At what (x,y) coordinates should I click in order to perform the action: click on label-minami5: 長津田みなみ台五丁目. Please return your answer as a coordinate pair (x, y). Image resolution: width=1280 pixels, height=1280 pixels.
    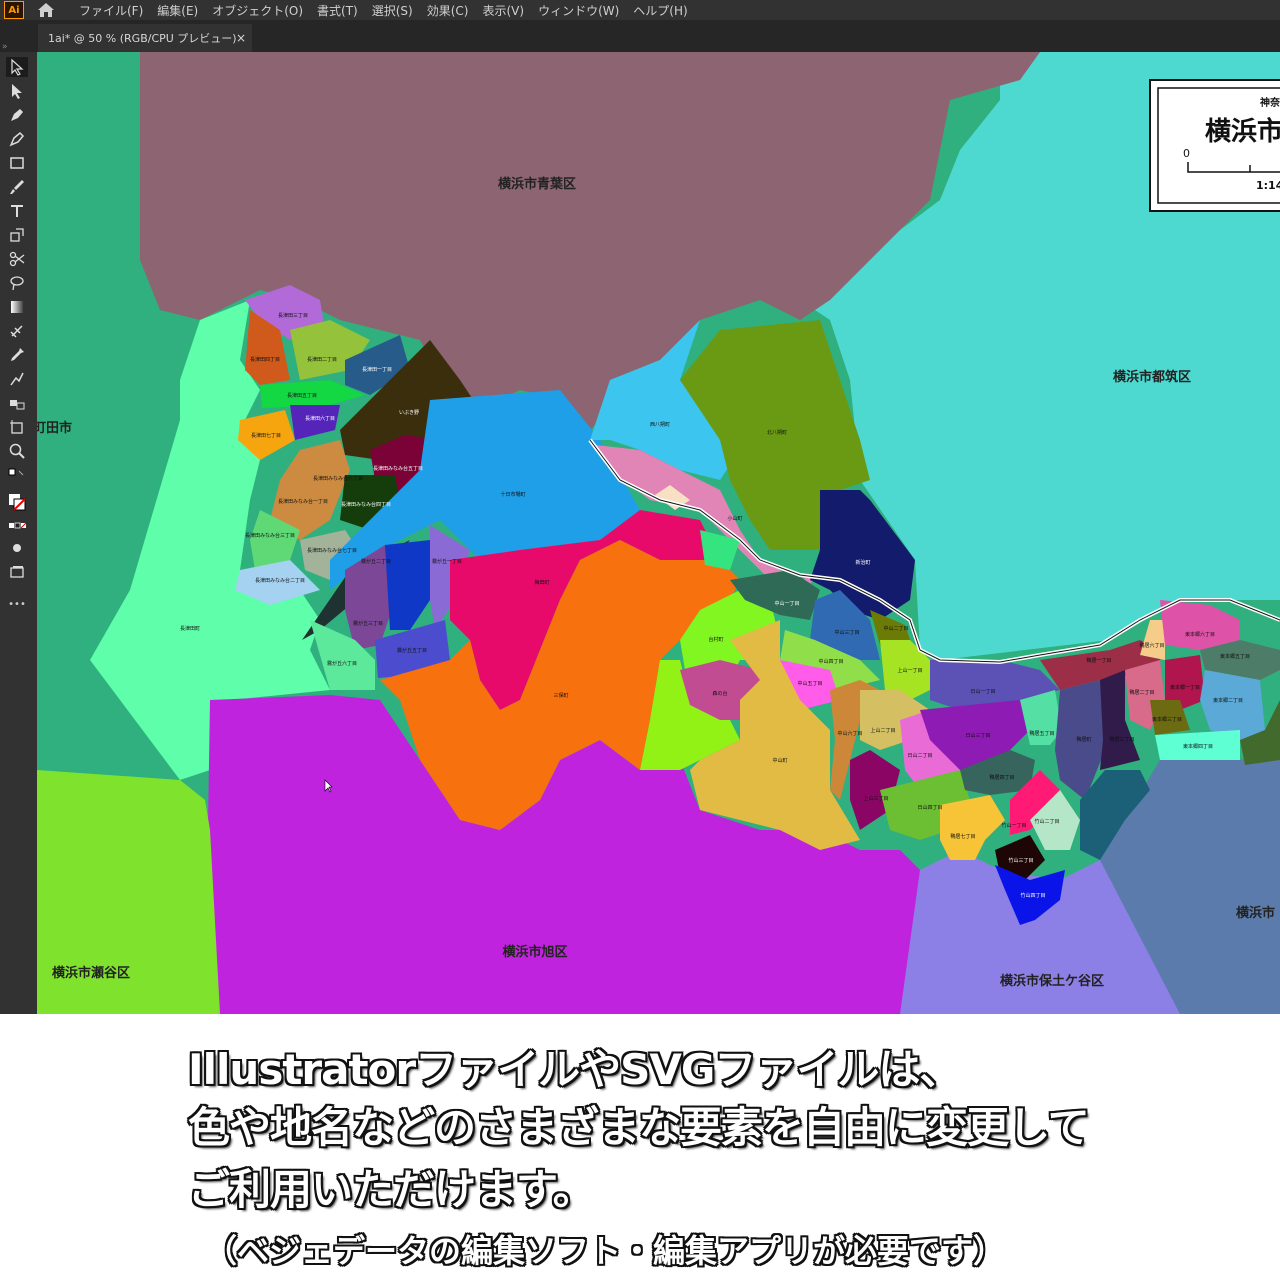
    Looking at the image, I should click on (398, 468).